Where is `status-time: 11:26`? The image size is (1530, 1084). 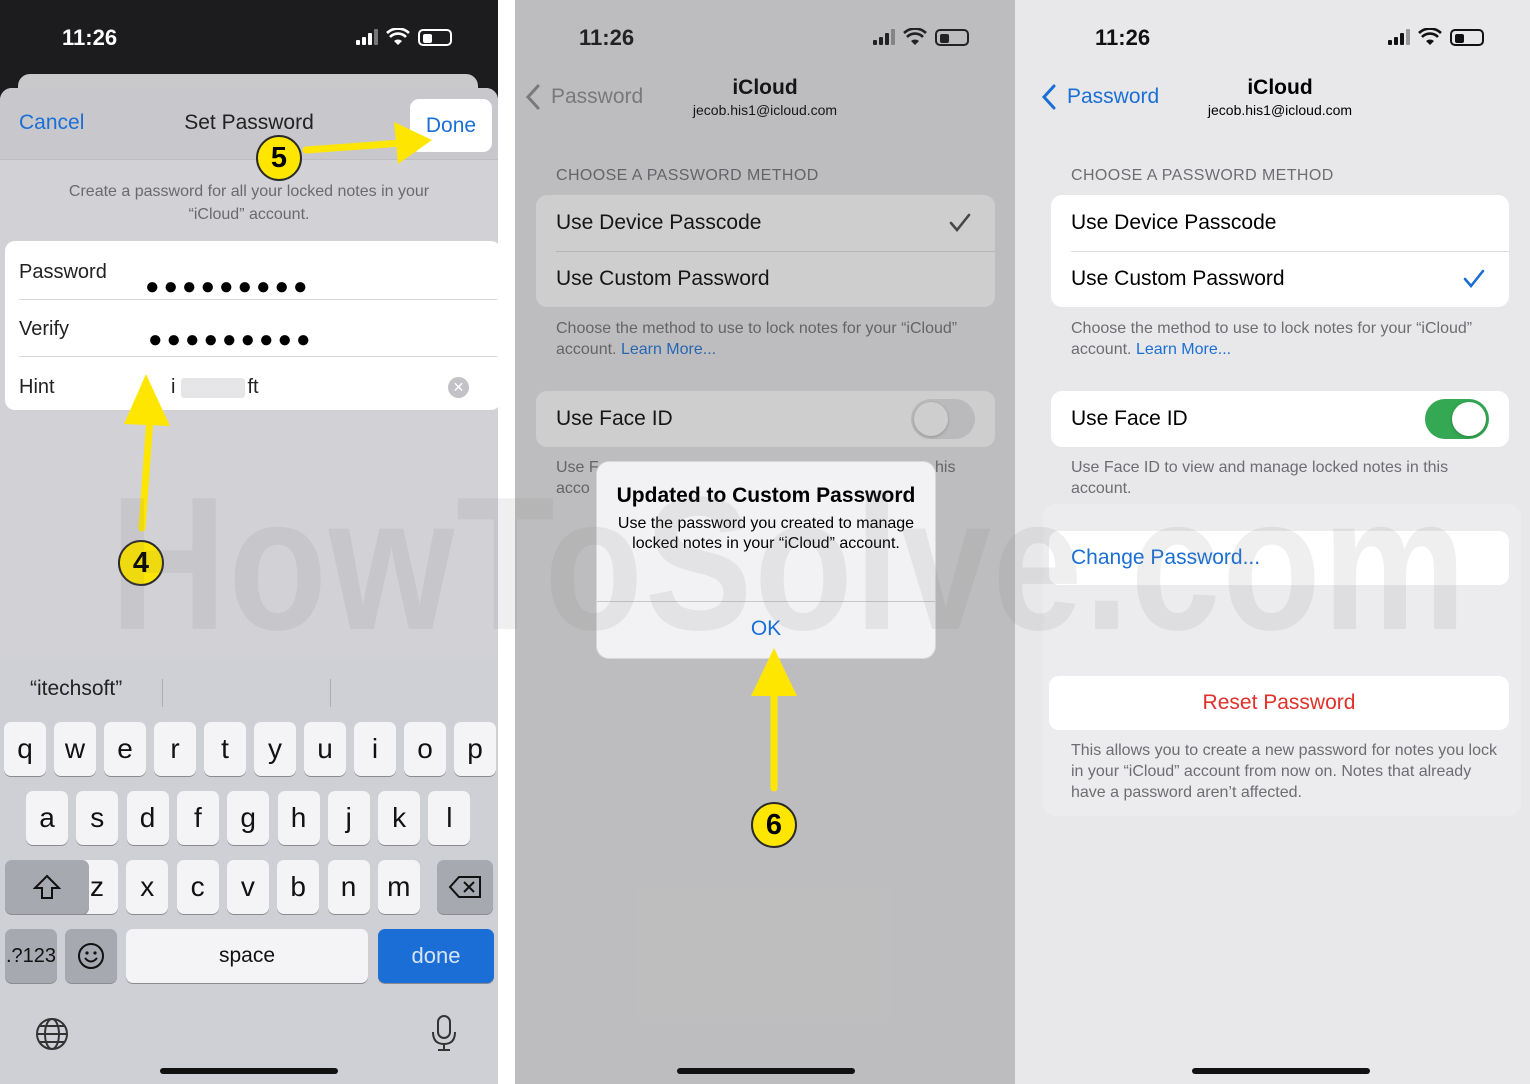 status-time: 11:26 is located at coordinates (1123, 37).